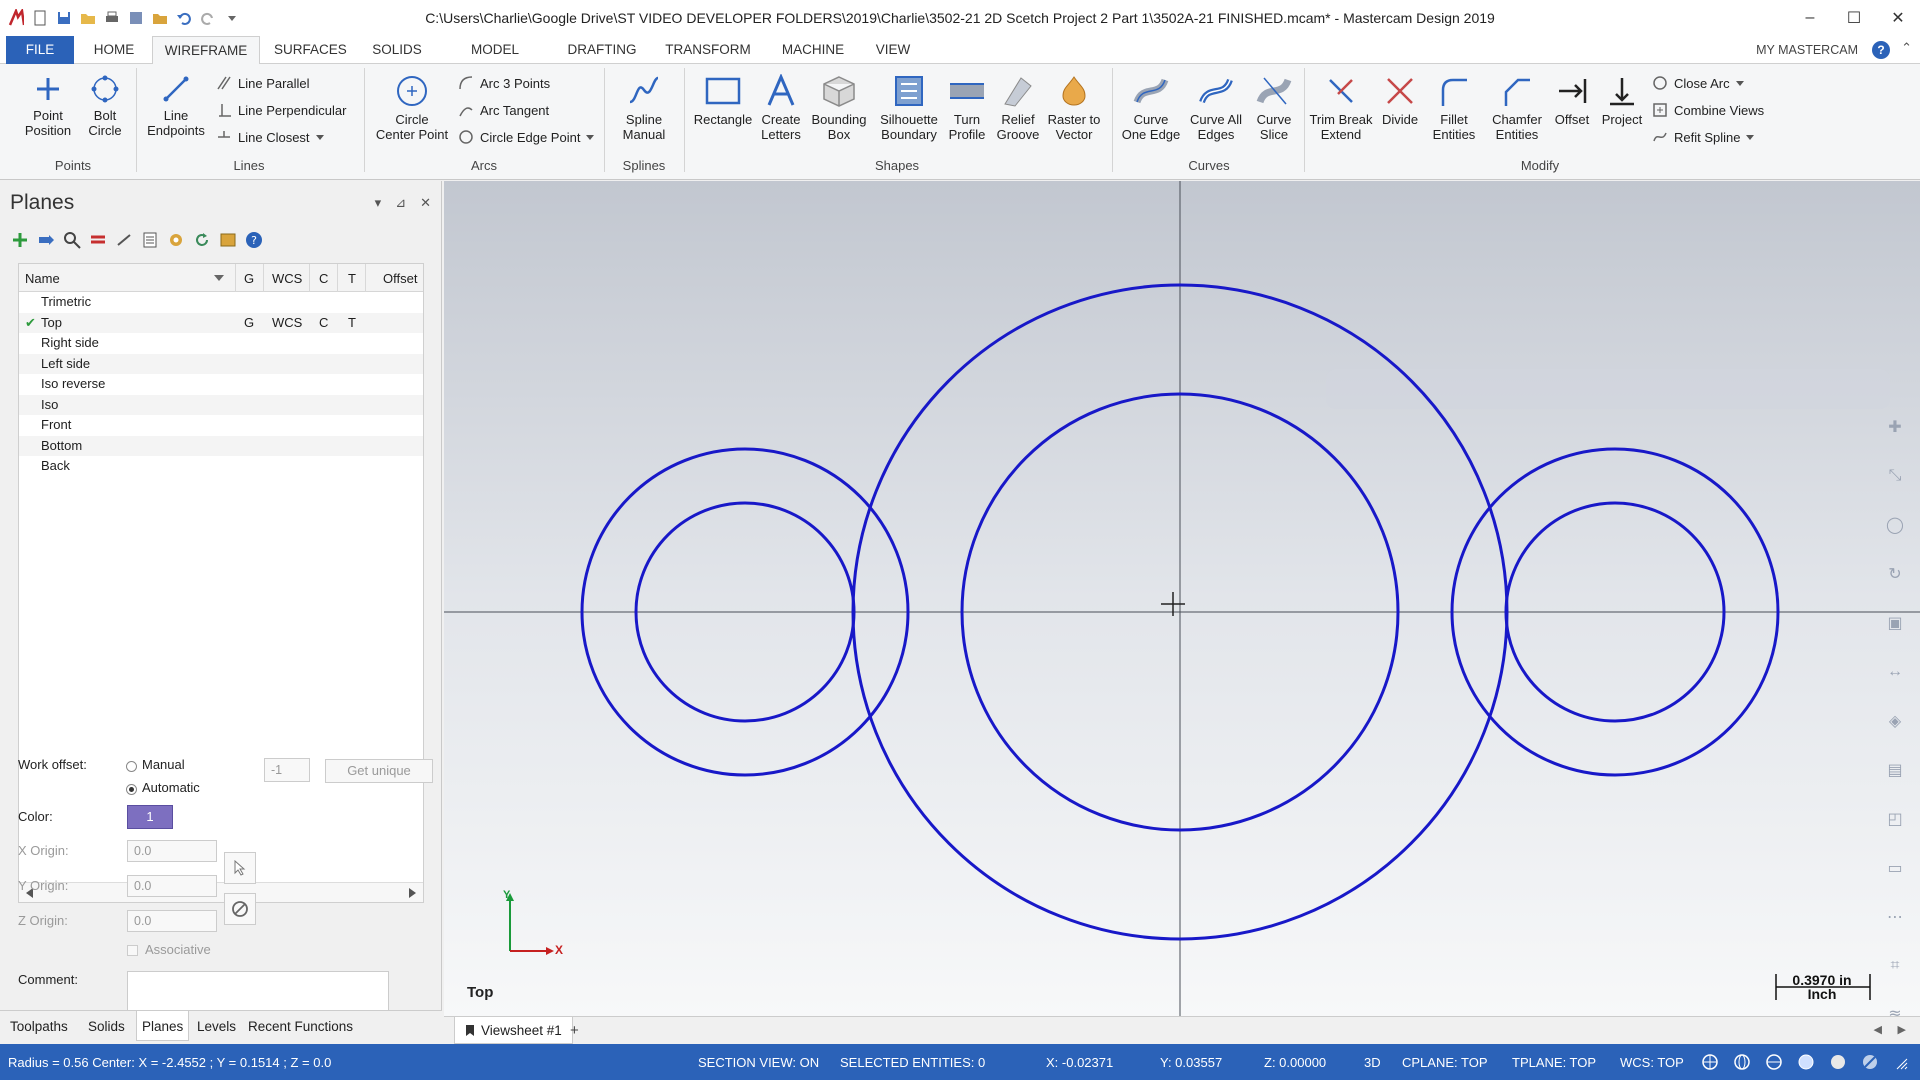 The width and height of the screenshot is (1920, 1080). Describe the element at coordinates (495, 60) in the screenshot. I see `tab-model-prep: MODEL PREP` at that location.